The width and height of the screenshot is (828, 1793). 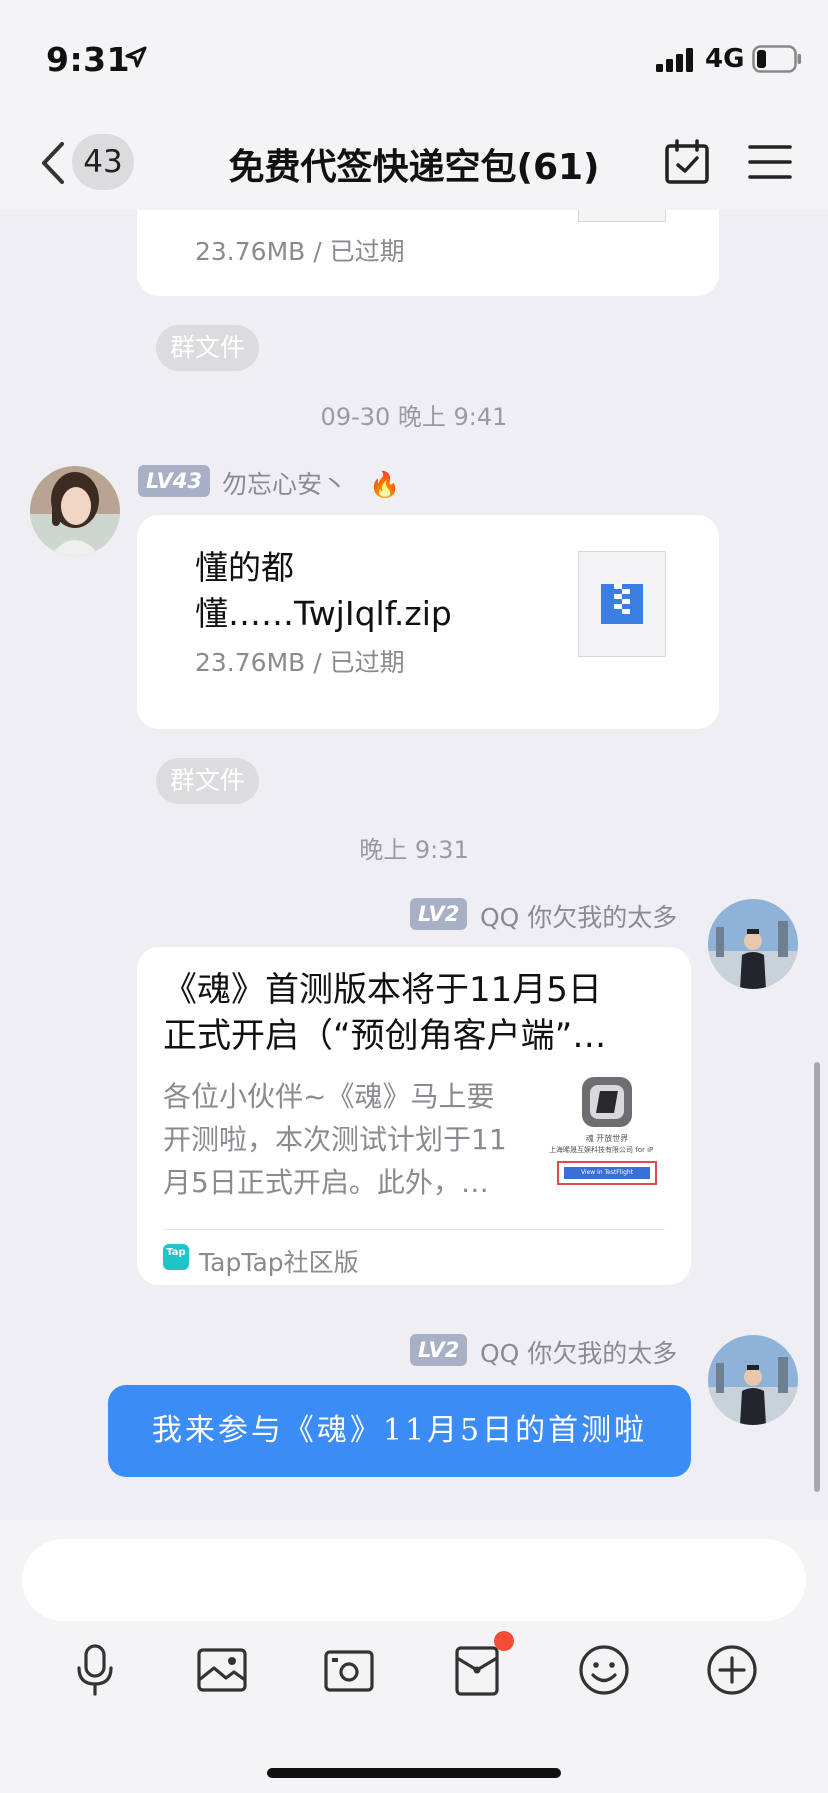 I want to click on member-level-badge: LV43, so click(x=174, y=481).